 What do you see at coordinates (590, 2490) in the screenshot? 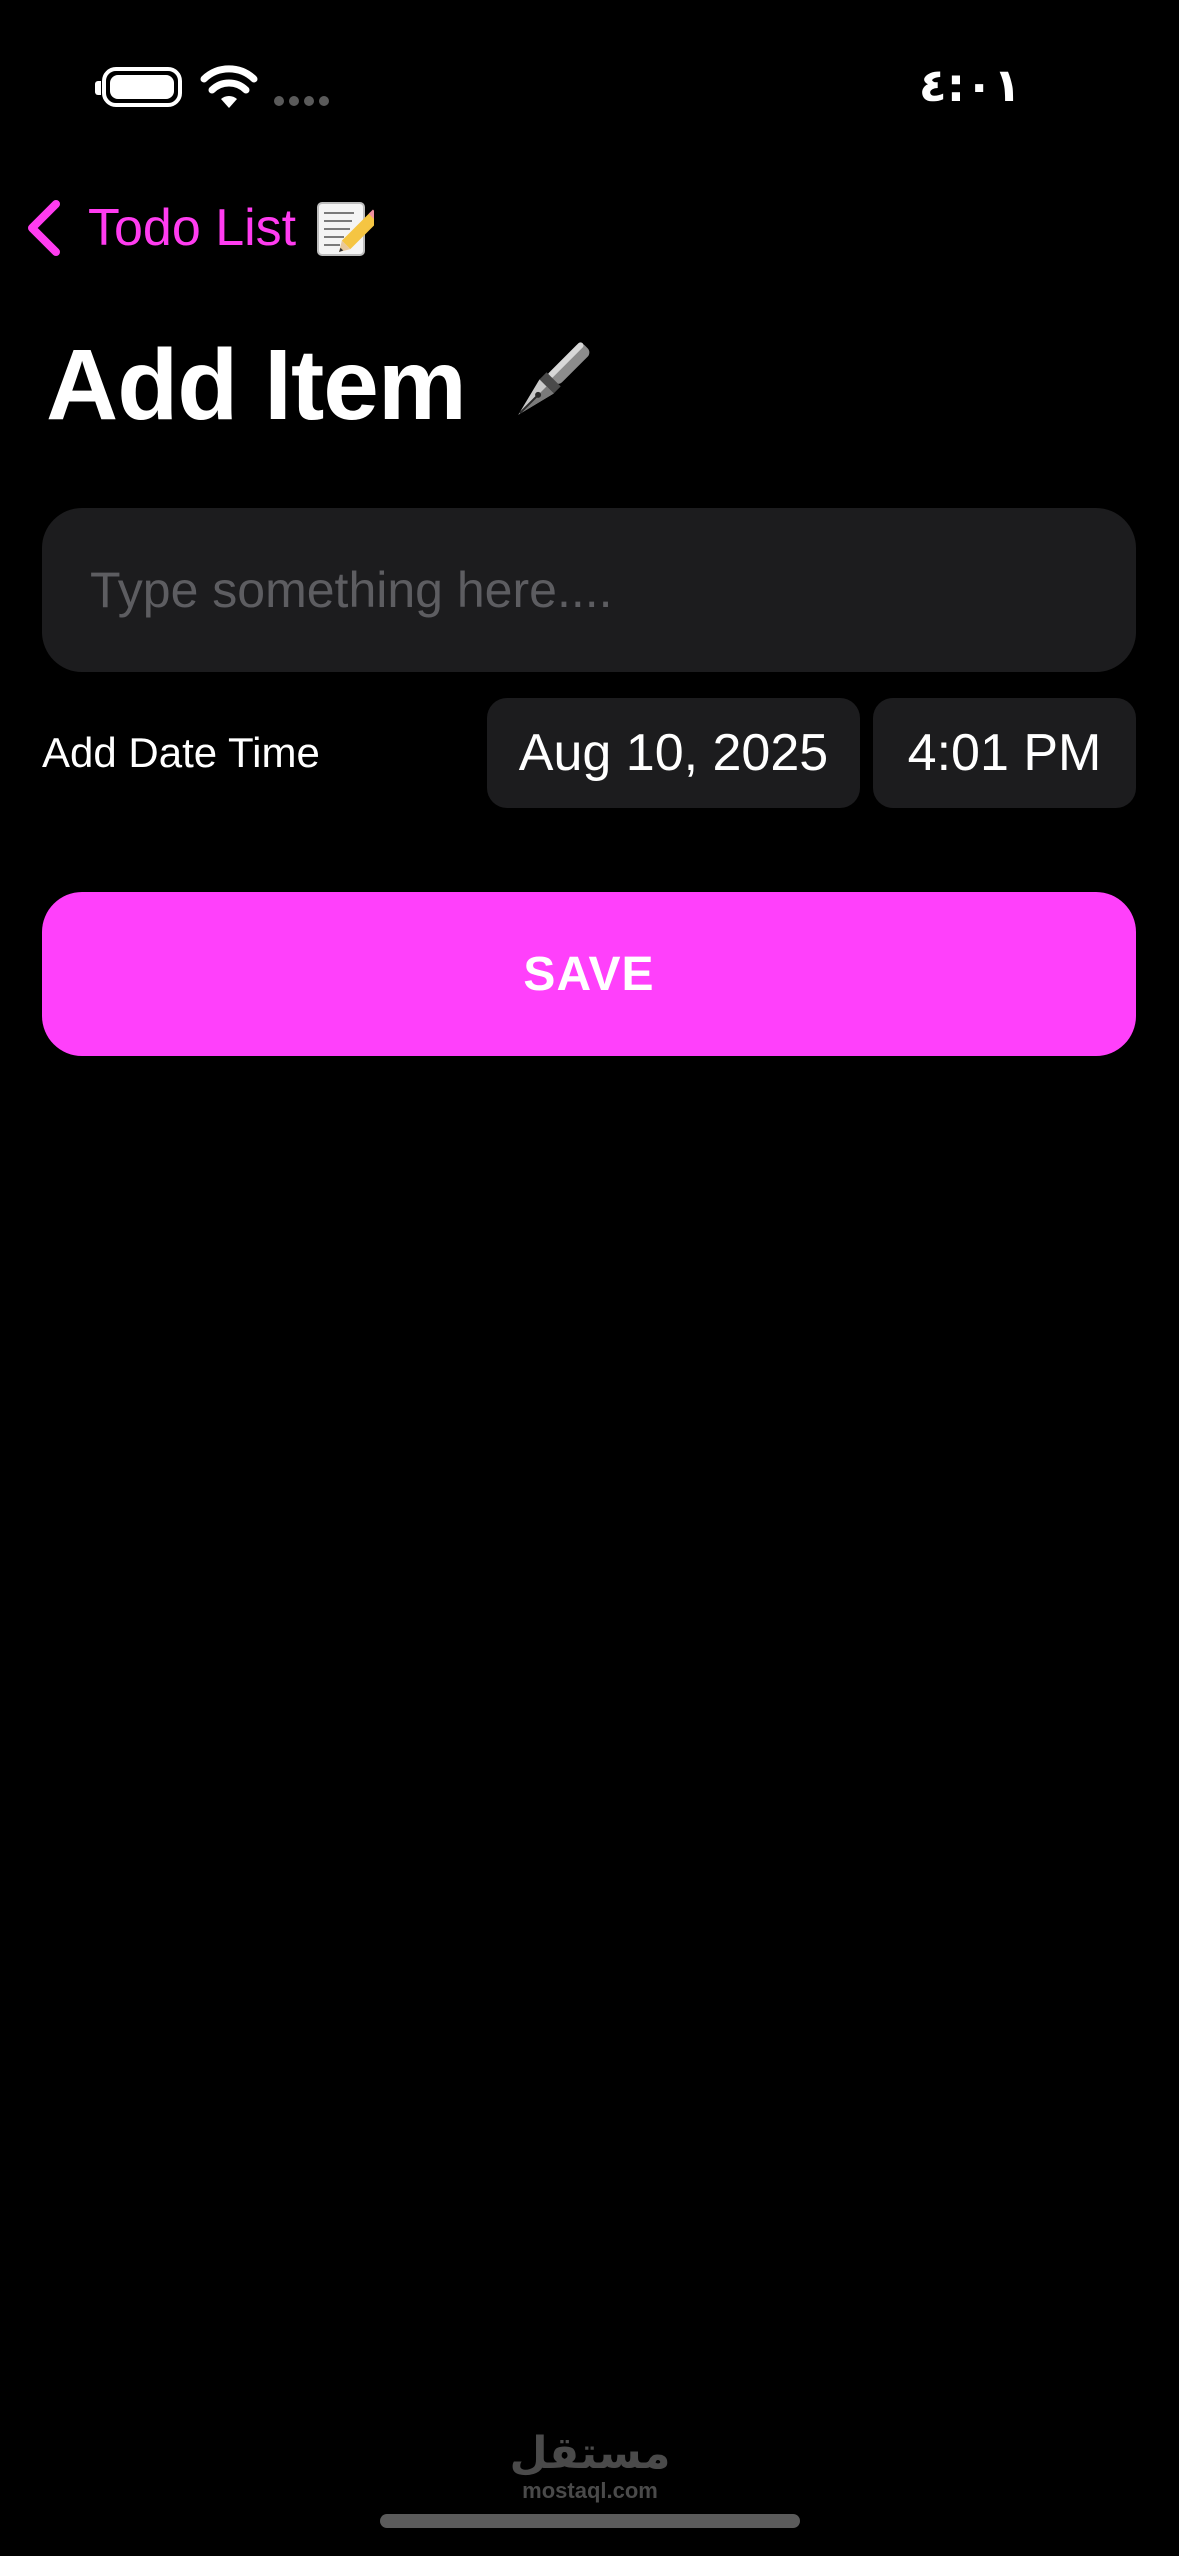
I see `watermark-url: mostaql.com` at bounding box center [590, 2490].